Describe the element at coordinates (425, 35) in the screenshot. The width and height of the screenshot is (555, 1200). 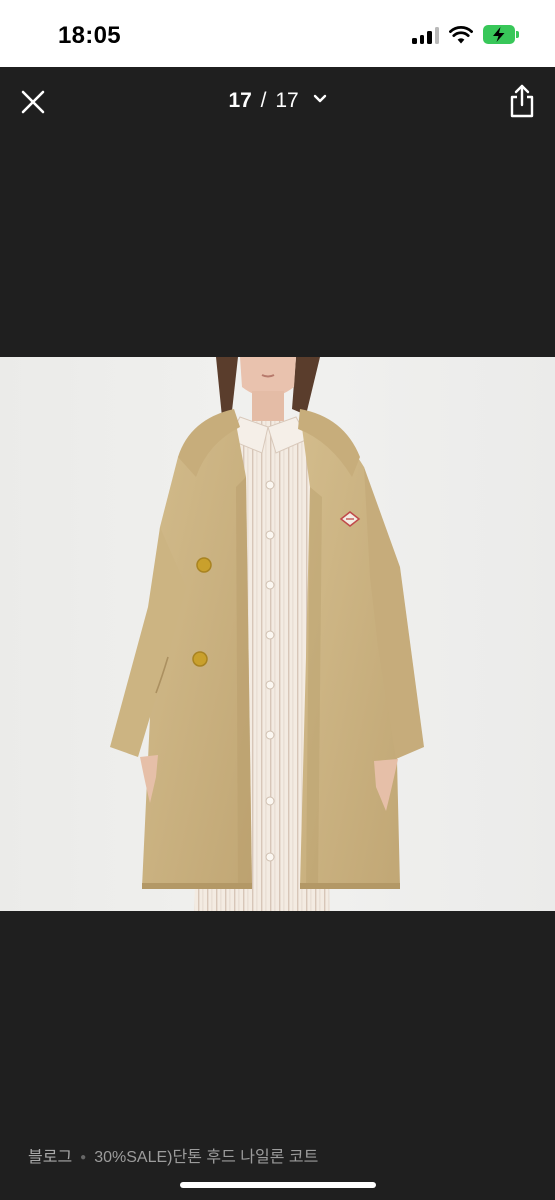
I see `signal-icon` at that location.